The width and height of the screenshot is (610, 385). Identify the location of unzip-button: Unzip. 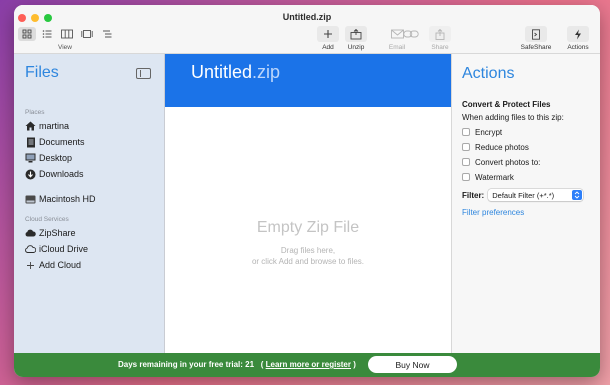
(356, 38).